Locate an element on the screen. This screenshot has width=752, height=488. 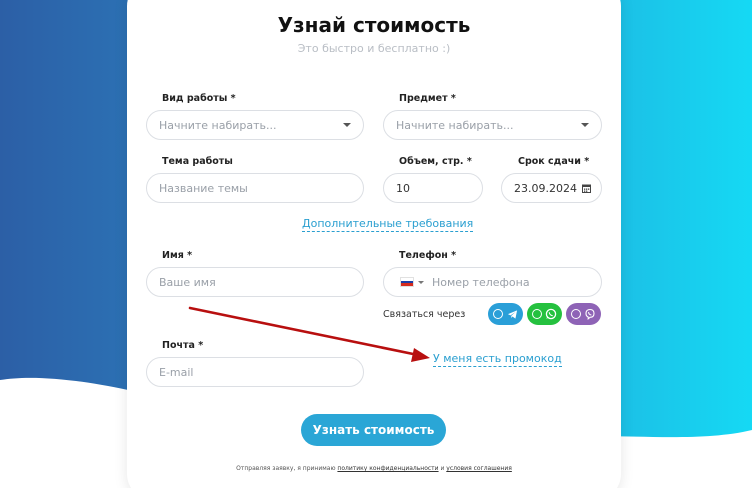
subject-label: Предмет * is located at coordinates (427, 98).